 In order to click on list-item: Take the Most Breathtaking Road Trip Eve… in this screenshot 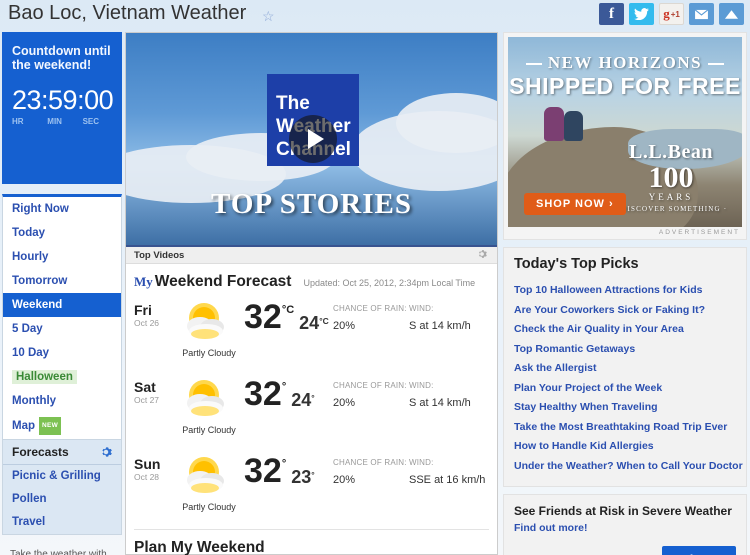, I will do `click(625, 428)`.